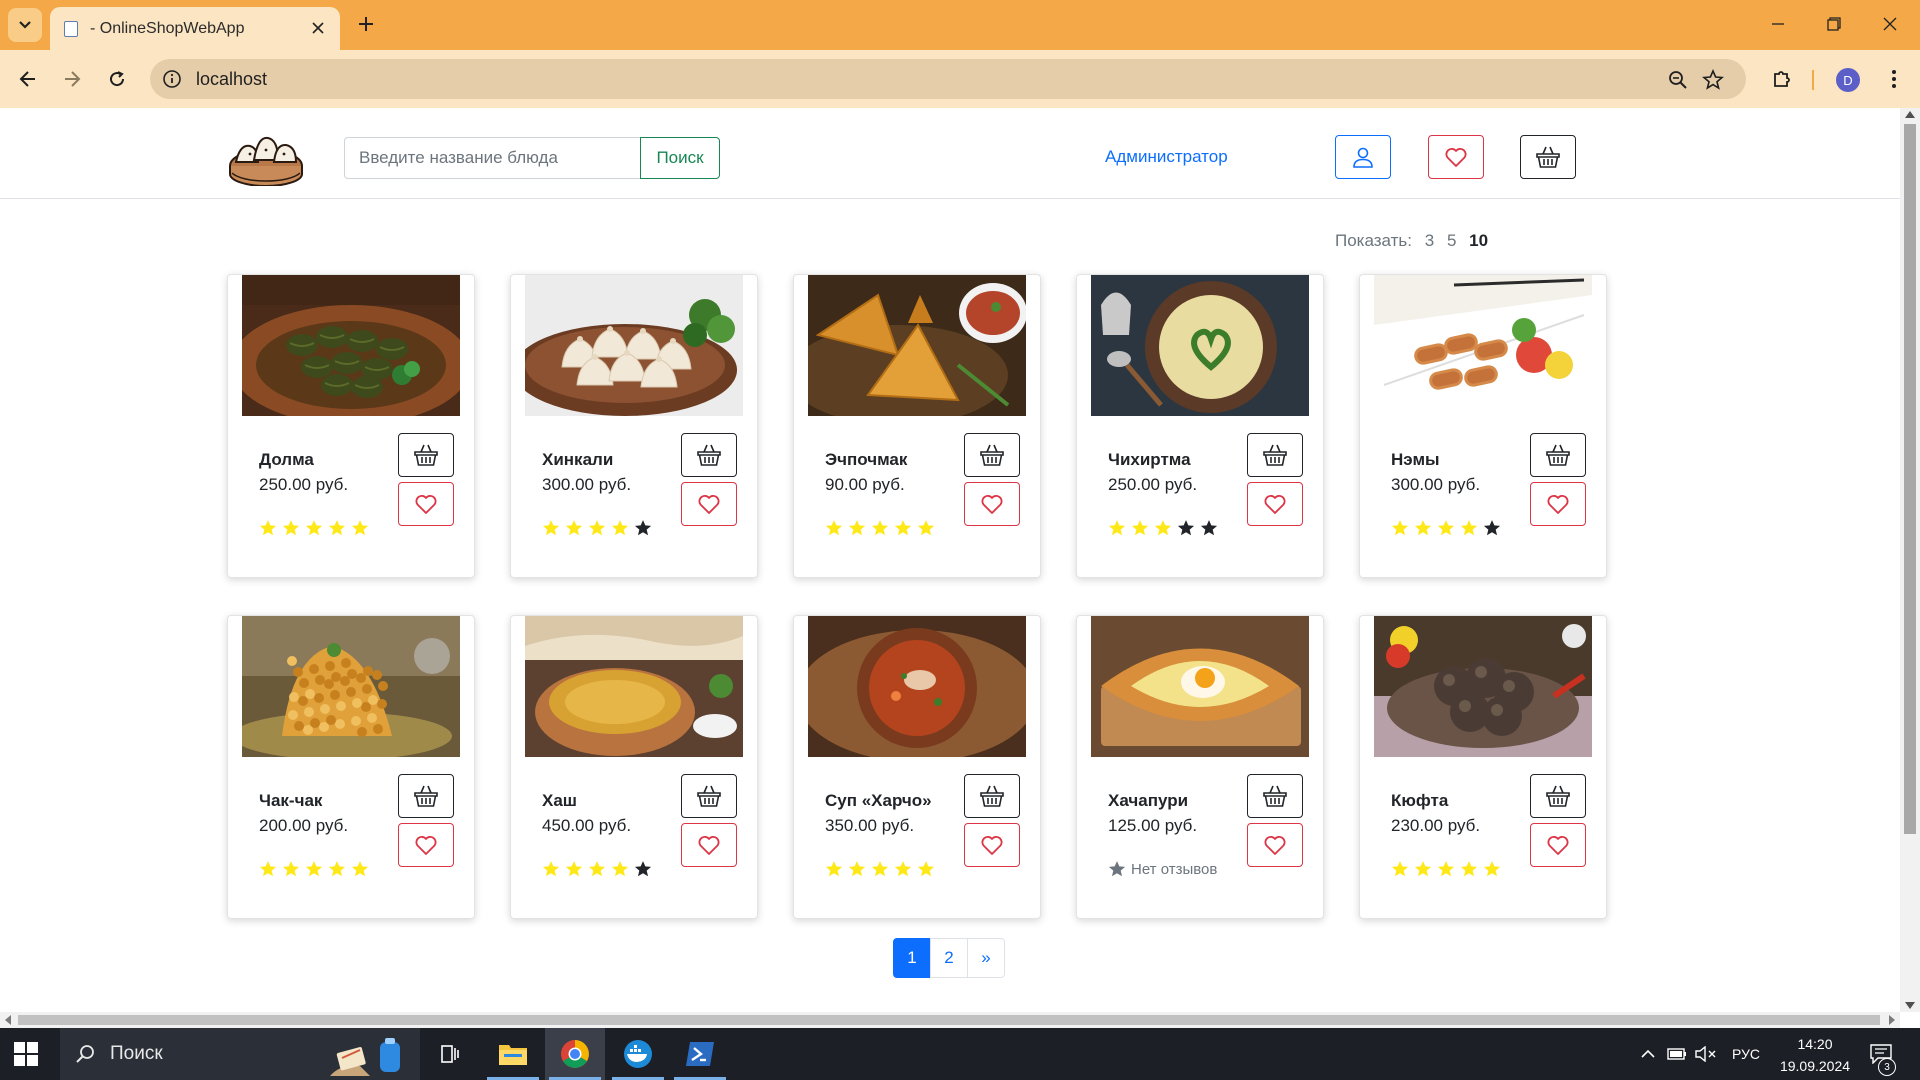  Describe the element at coordinates (1166, 157) in the screenshot. I see `admin-link: Администратор` at that location.